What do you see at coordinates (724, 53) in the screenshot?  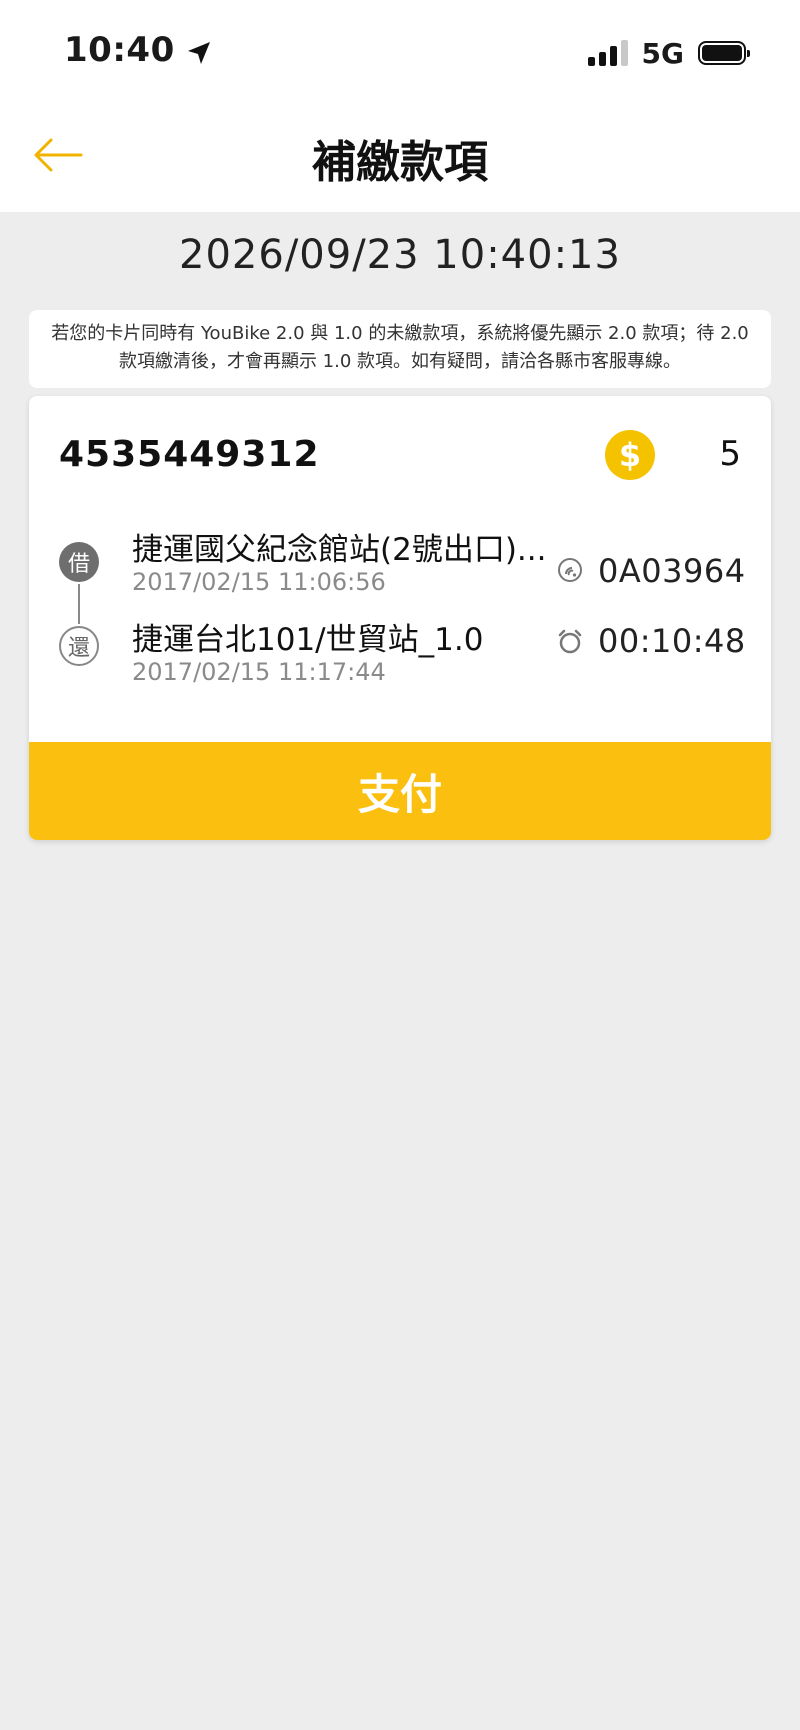 I see `battery-icon` at bounding box center [724, 53].